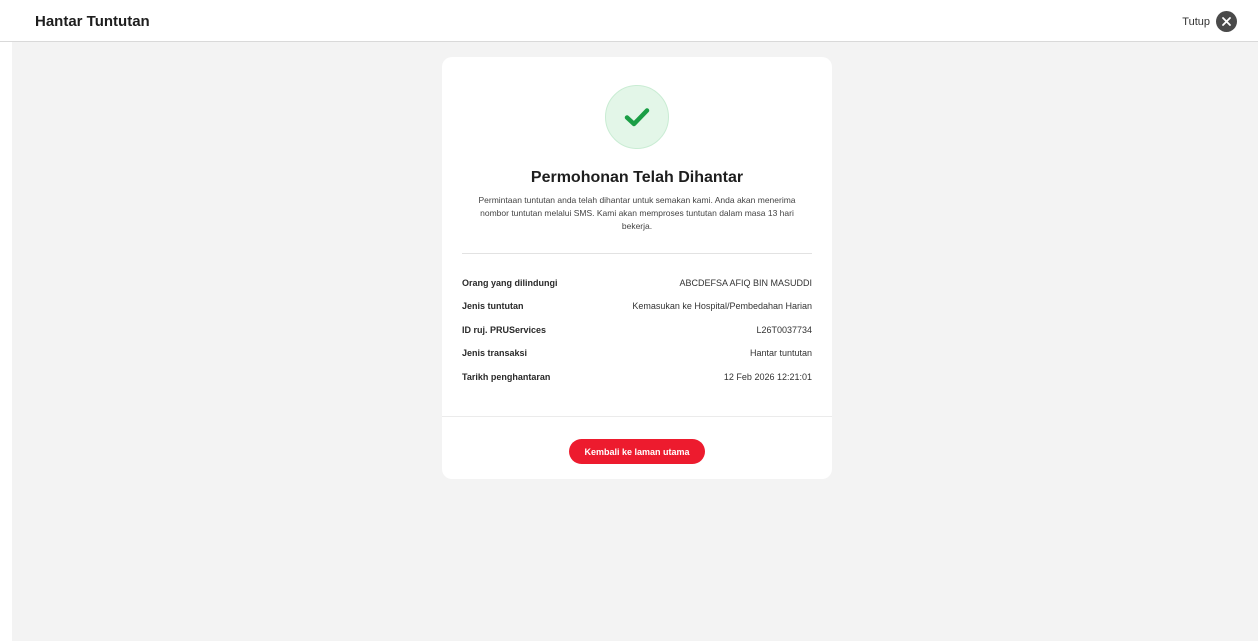 This screenshot has height=641, width=1258. What do you see at coordinates (637, 253) in the screenshot?
I see `divider` at bounding box center [637, 253].